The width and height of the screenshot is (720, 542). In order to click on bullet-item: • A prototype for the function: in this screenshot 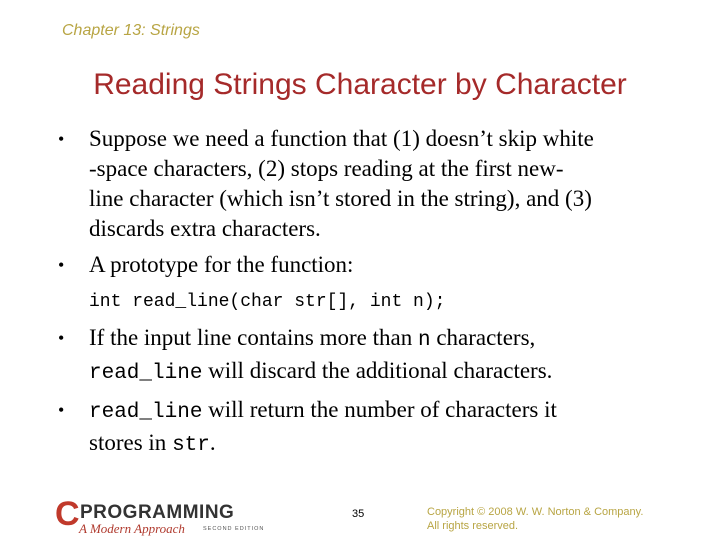, I will do `click(378, 265)`.